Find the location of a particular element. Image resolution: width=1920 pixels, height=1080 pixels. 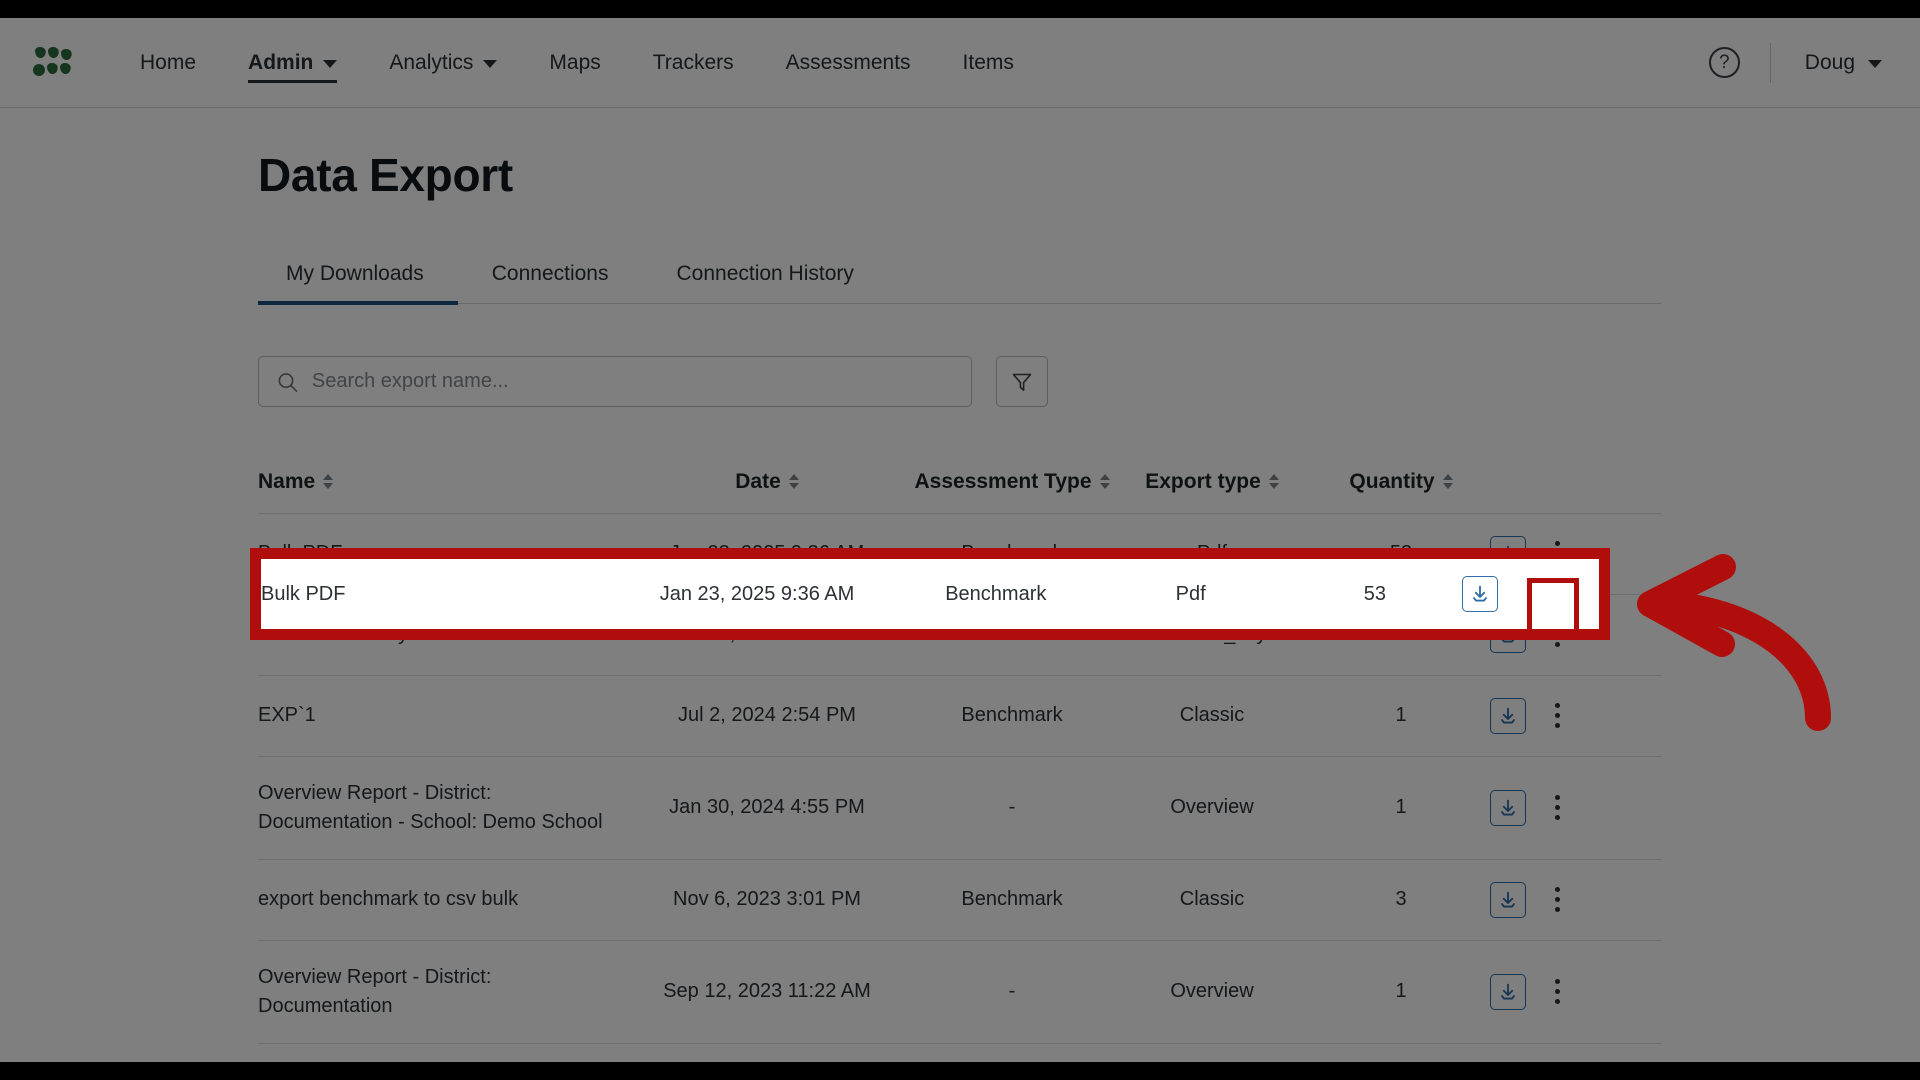

search-icon is located at coordinates (288, 382).